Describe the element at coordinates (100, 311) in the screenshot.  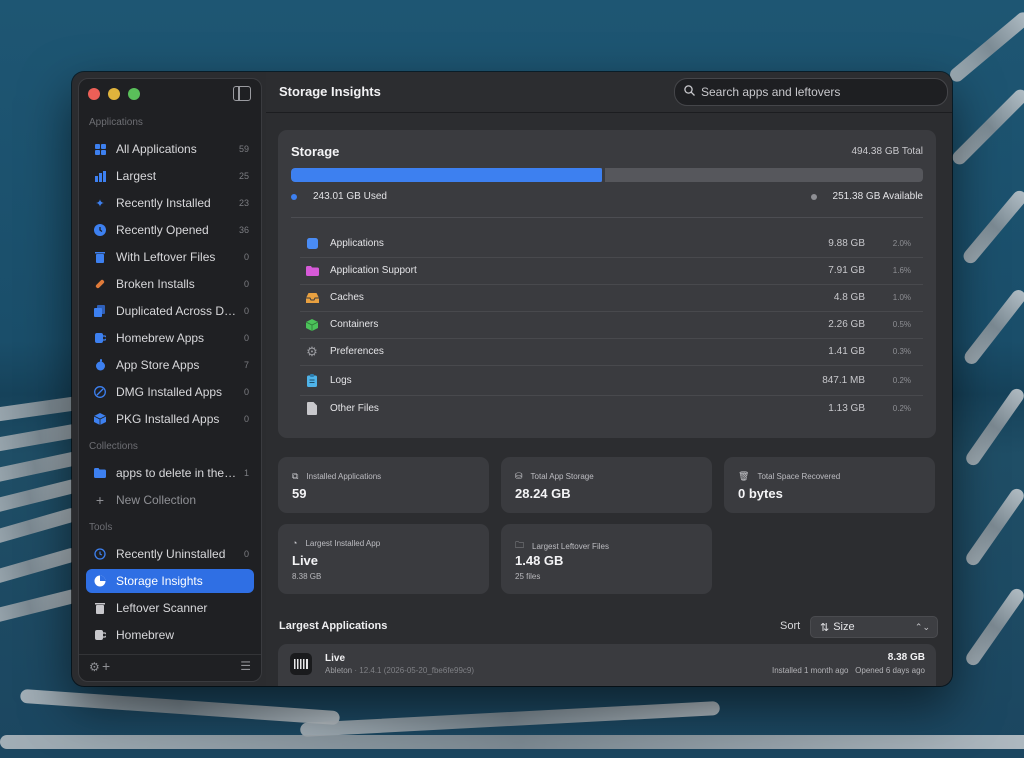
I see `duplicate-icon` at that location.